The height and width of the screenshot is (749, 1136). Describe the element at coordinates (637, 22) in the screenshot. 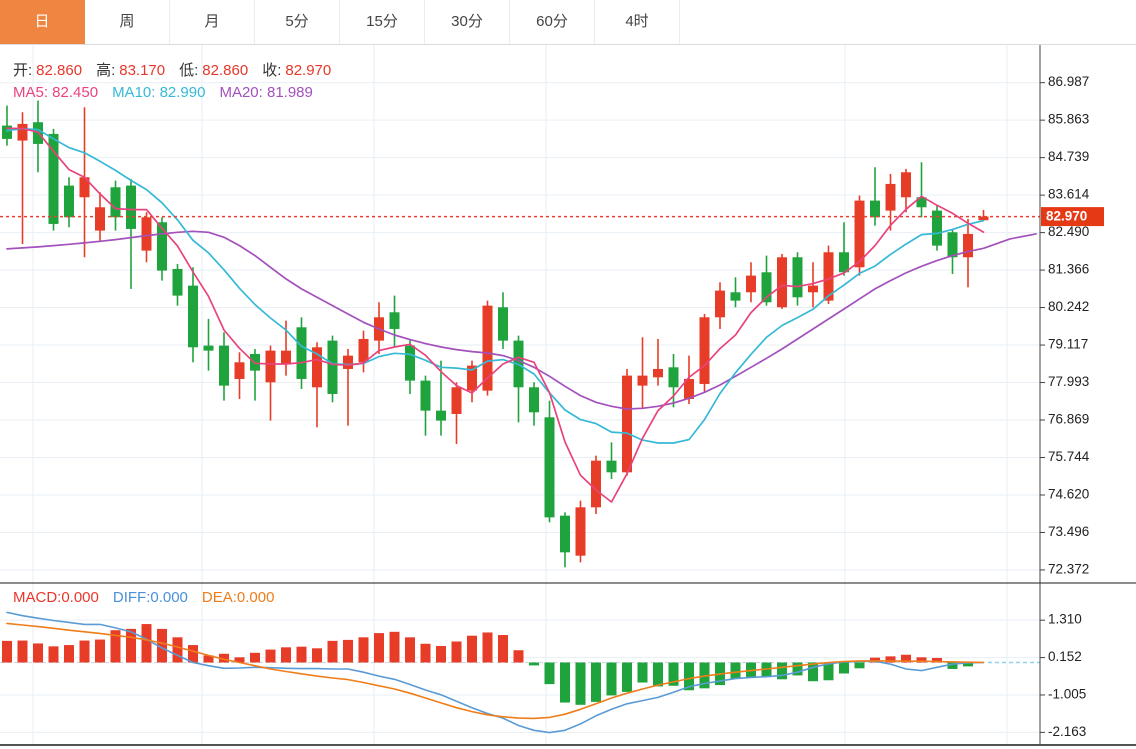

I see `tab-4hour: 4时` at that location.